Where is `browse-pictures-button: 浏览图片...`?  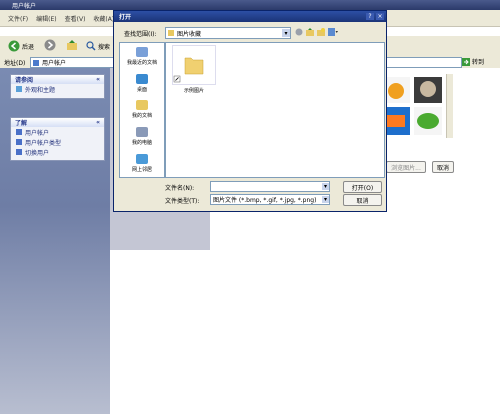 browse-pictures-button: 浏览图片... is located at coordinates (406, 167).